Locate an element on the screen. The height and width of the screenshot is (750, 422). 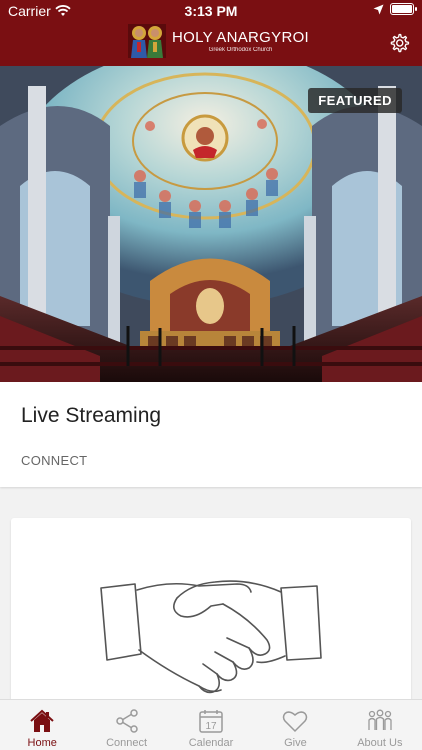
tab-calendar: 17 Calendar is located at coordinates (211, 725).